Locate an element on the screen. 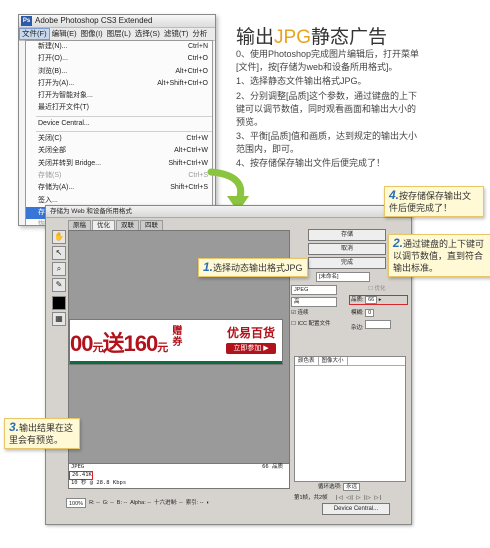 The height and width of the screenshot is (548, 490). eyedropper-tool-icon: ✎ is located at coordinates (59, 285).